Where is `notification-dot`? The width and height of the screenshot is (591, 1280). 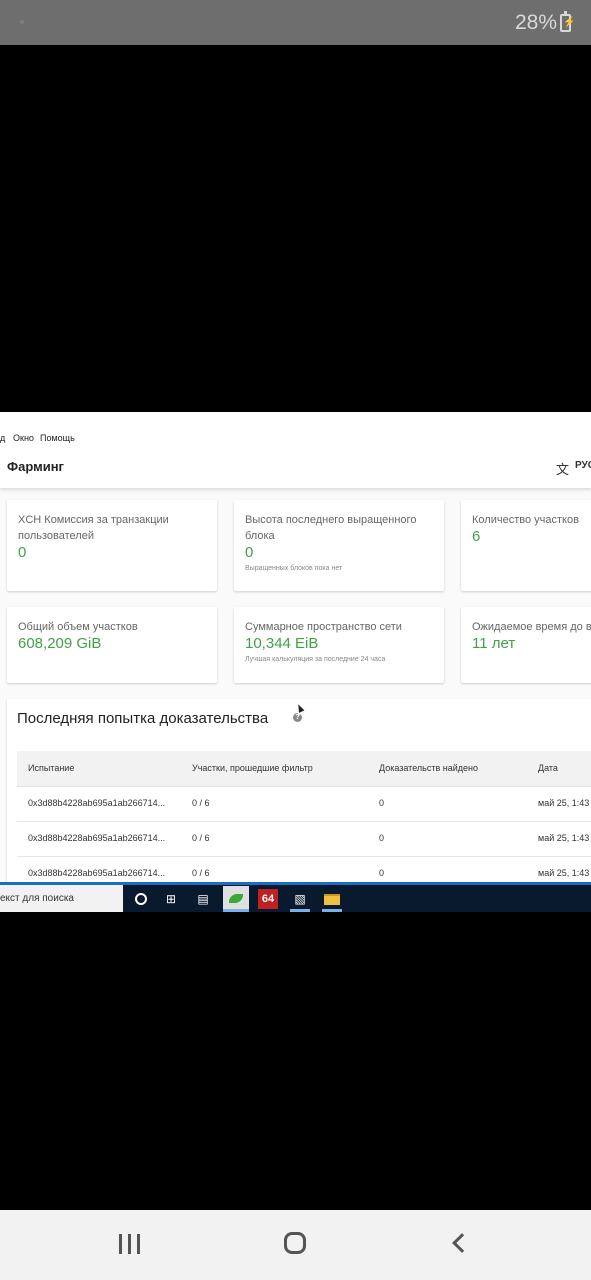 notification-dot is located at coordinates (22, 22).